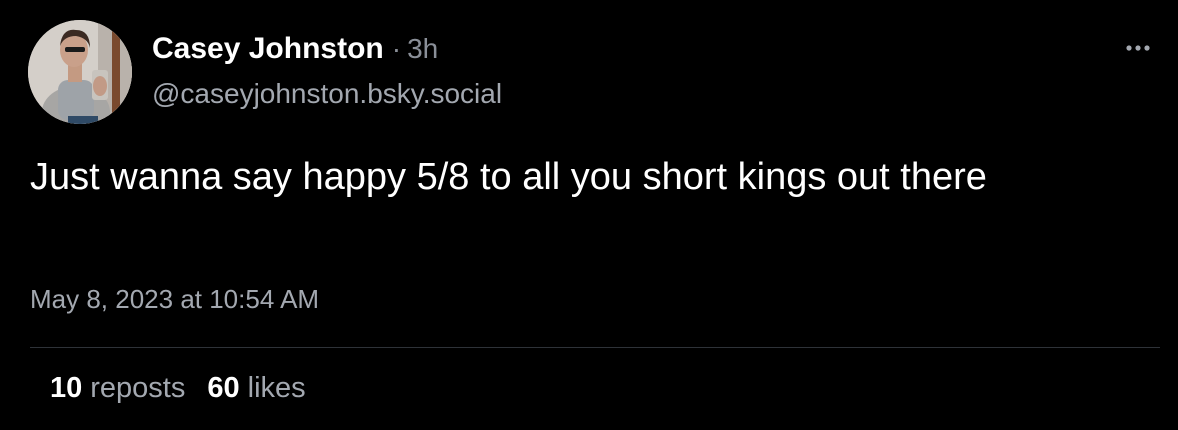 This screenshot has width=1178, height=430. Describe the element at coordinates (595, 347) in the screenshot. I see `divider` at that location.